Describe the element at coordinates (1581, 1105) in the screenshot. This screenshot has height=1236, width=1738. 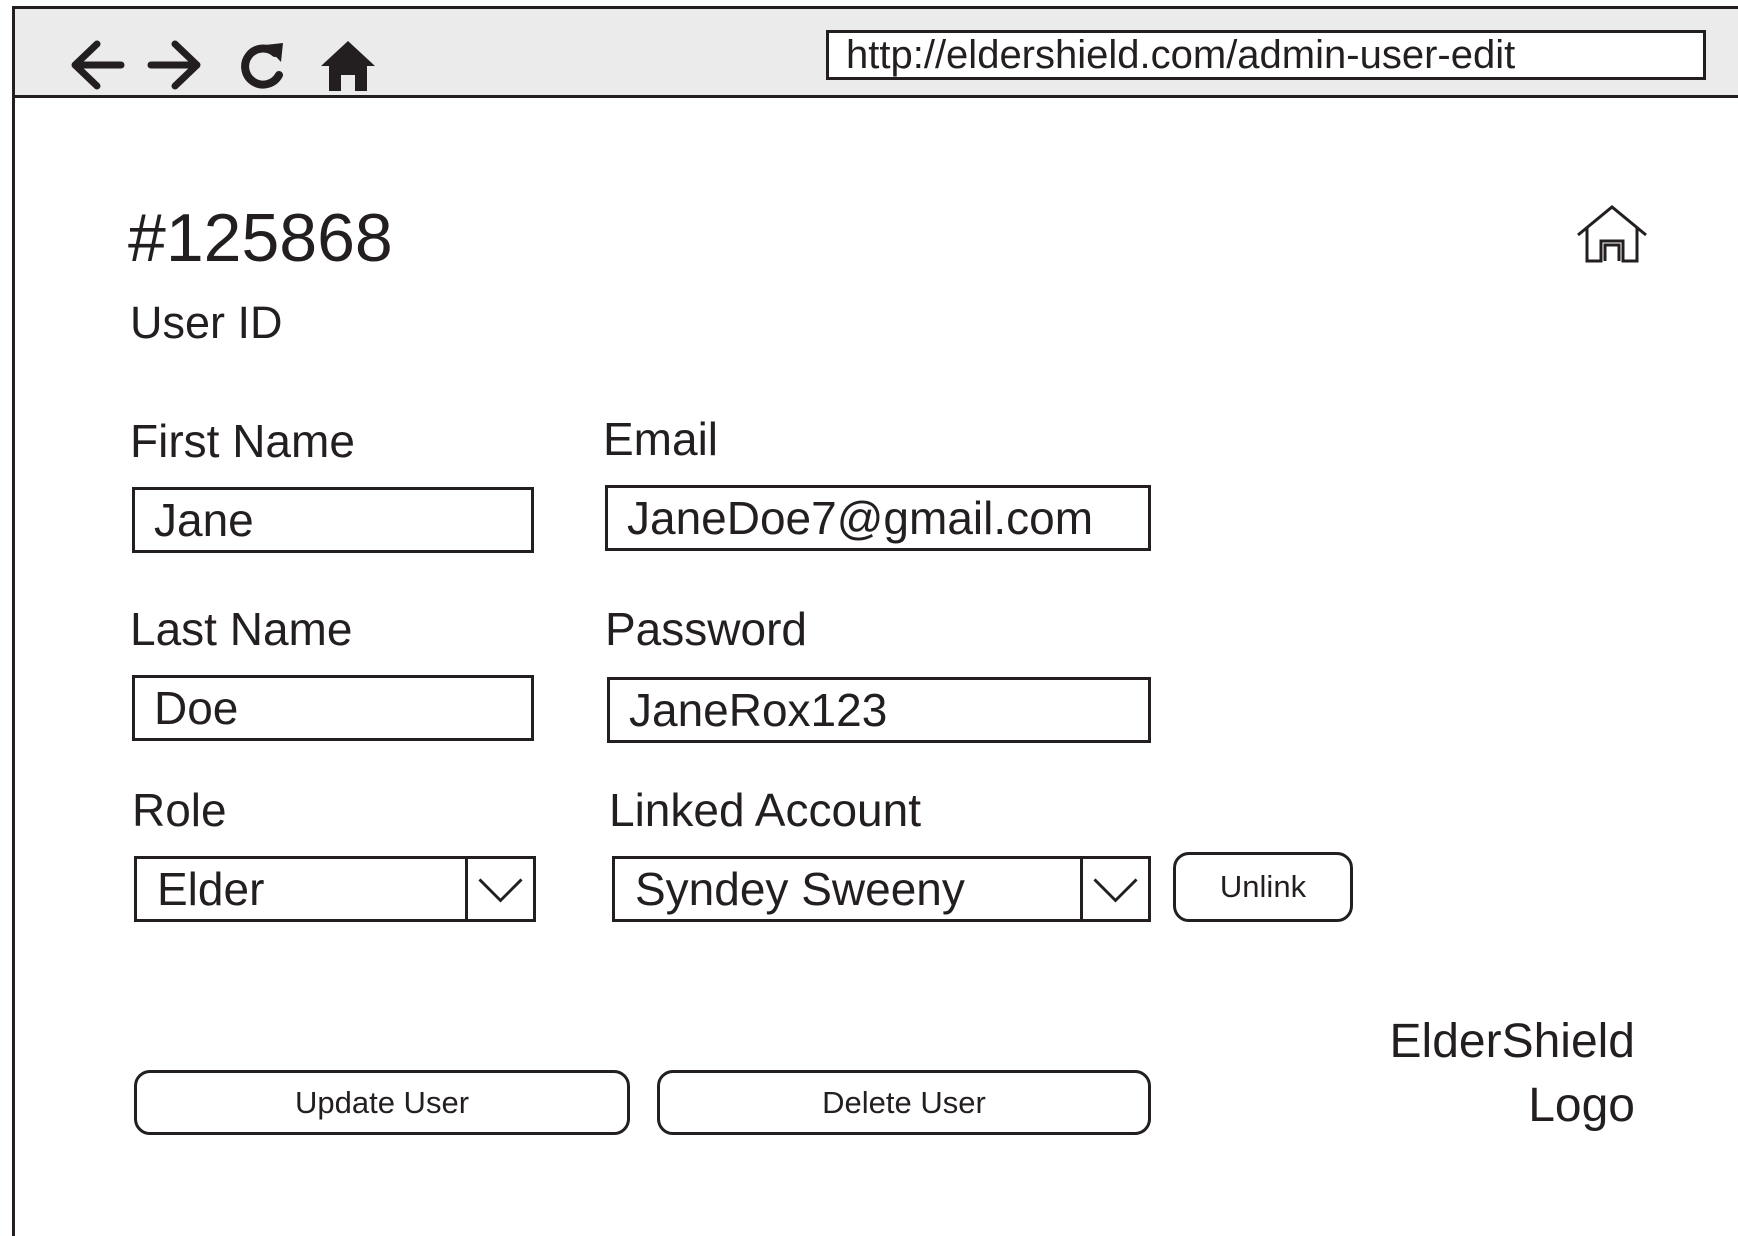
I see `logo-line-2: Logo` at that location.